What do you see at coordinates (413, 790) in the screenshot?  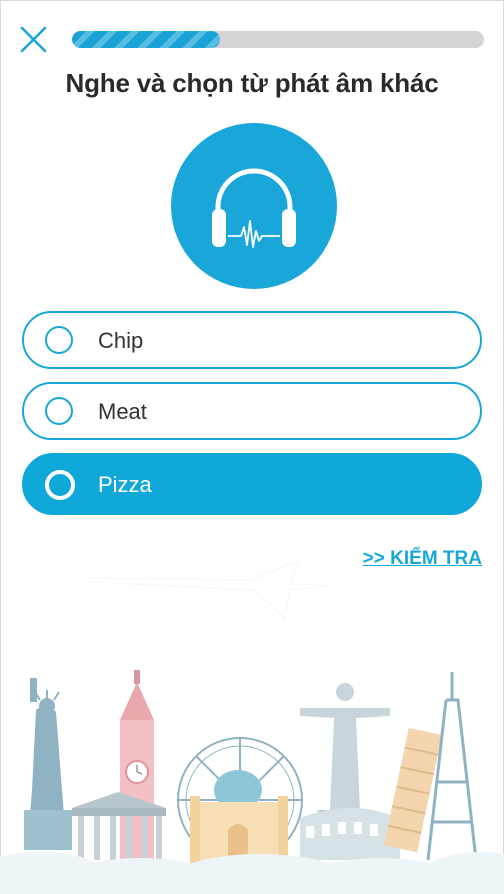 I see `leaning-tower-icon` at bounding box center [413, 790].